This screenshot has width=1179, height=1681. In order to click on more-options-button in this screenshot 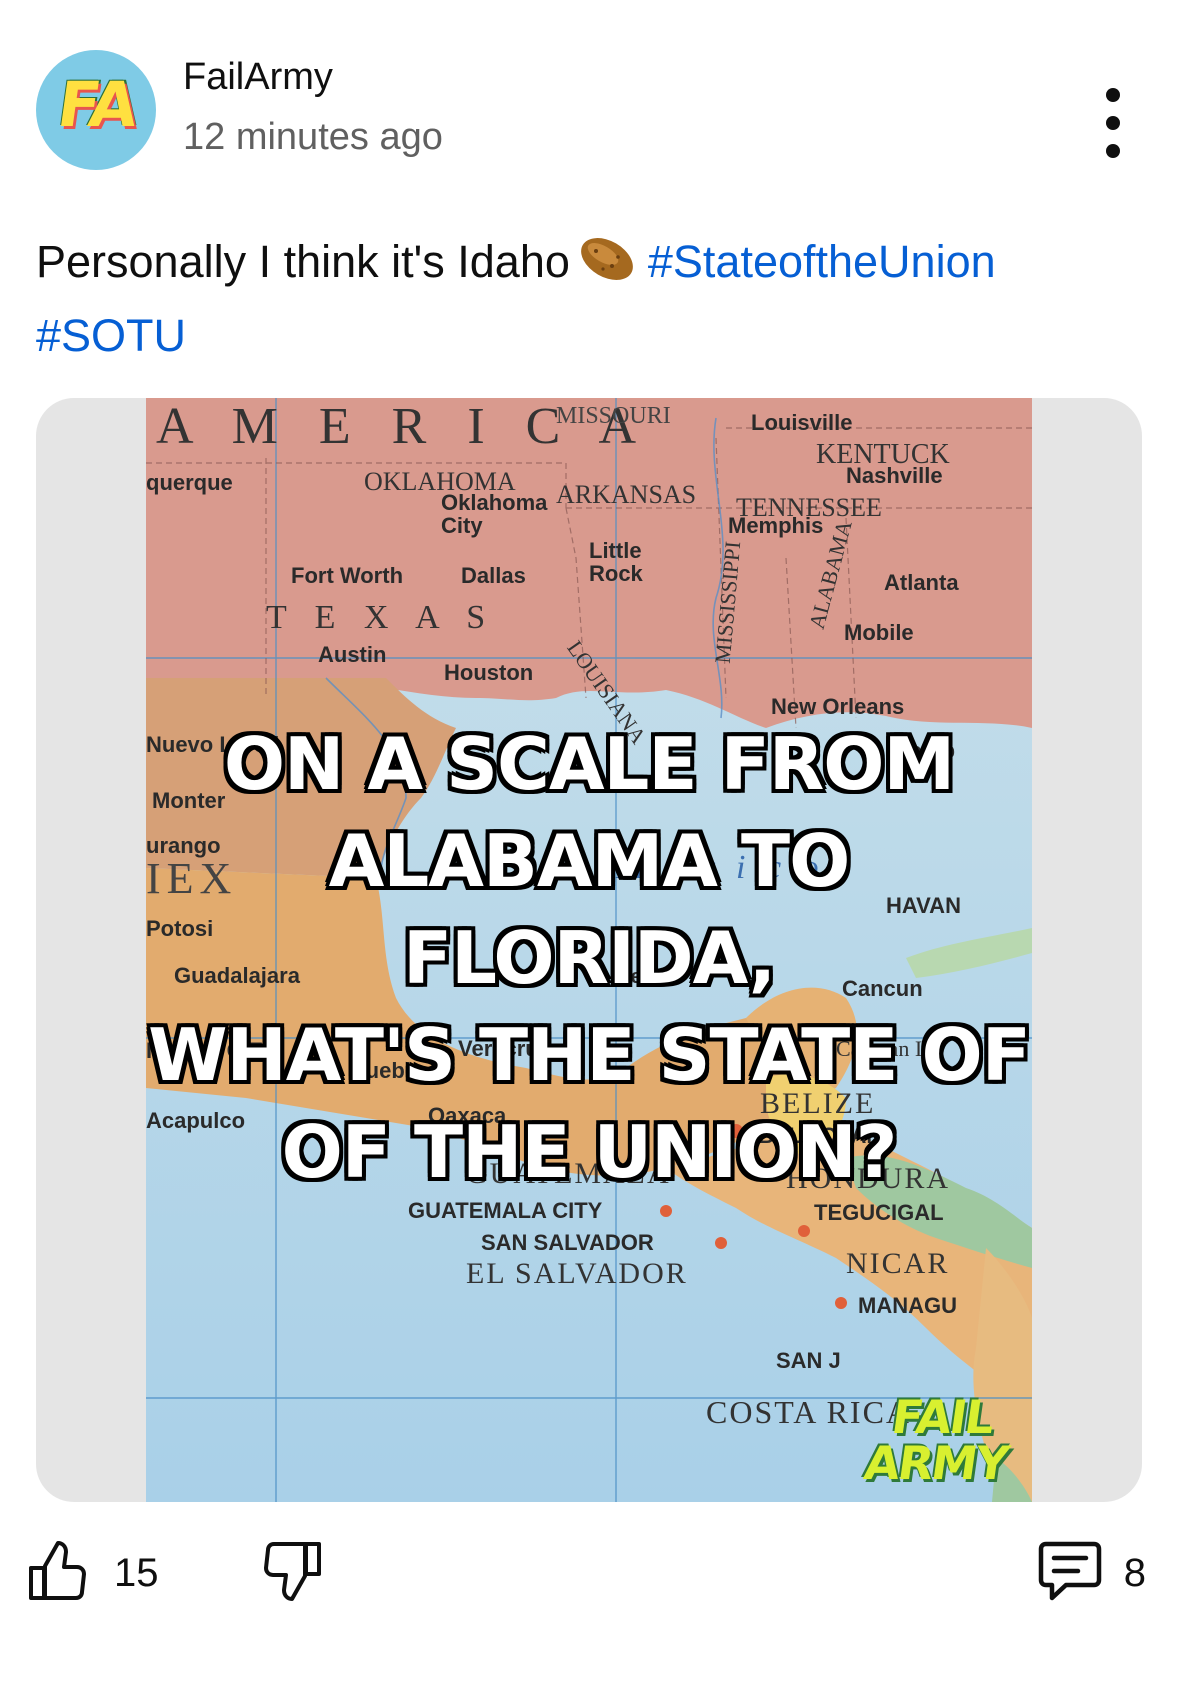, I will do `click(1113, 123)`.